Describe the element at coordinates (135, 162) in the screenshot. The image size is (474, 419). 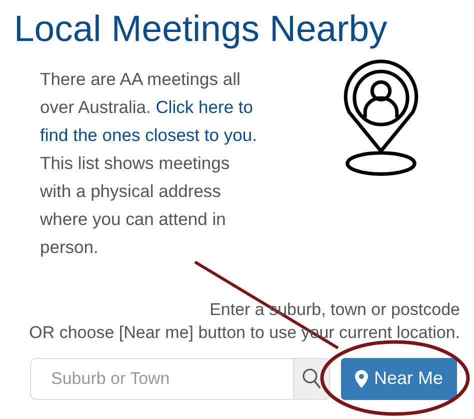
I see `intro-text: This list shows meetings` at that location.